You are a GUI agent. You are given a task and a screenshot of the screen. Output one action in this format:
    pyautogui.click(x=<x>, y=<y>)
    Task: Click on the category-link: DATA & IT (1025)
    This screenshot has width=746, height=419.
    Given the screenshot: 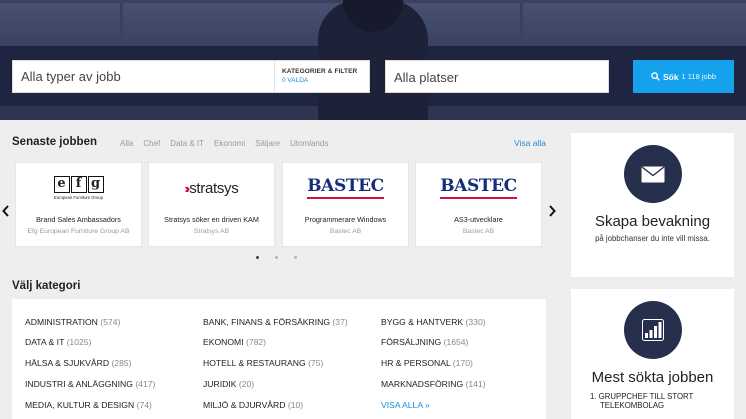 What is the action you would take?
    pyautogui.click(x=58, y=342)
    